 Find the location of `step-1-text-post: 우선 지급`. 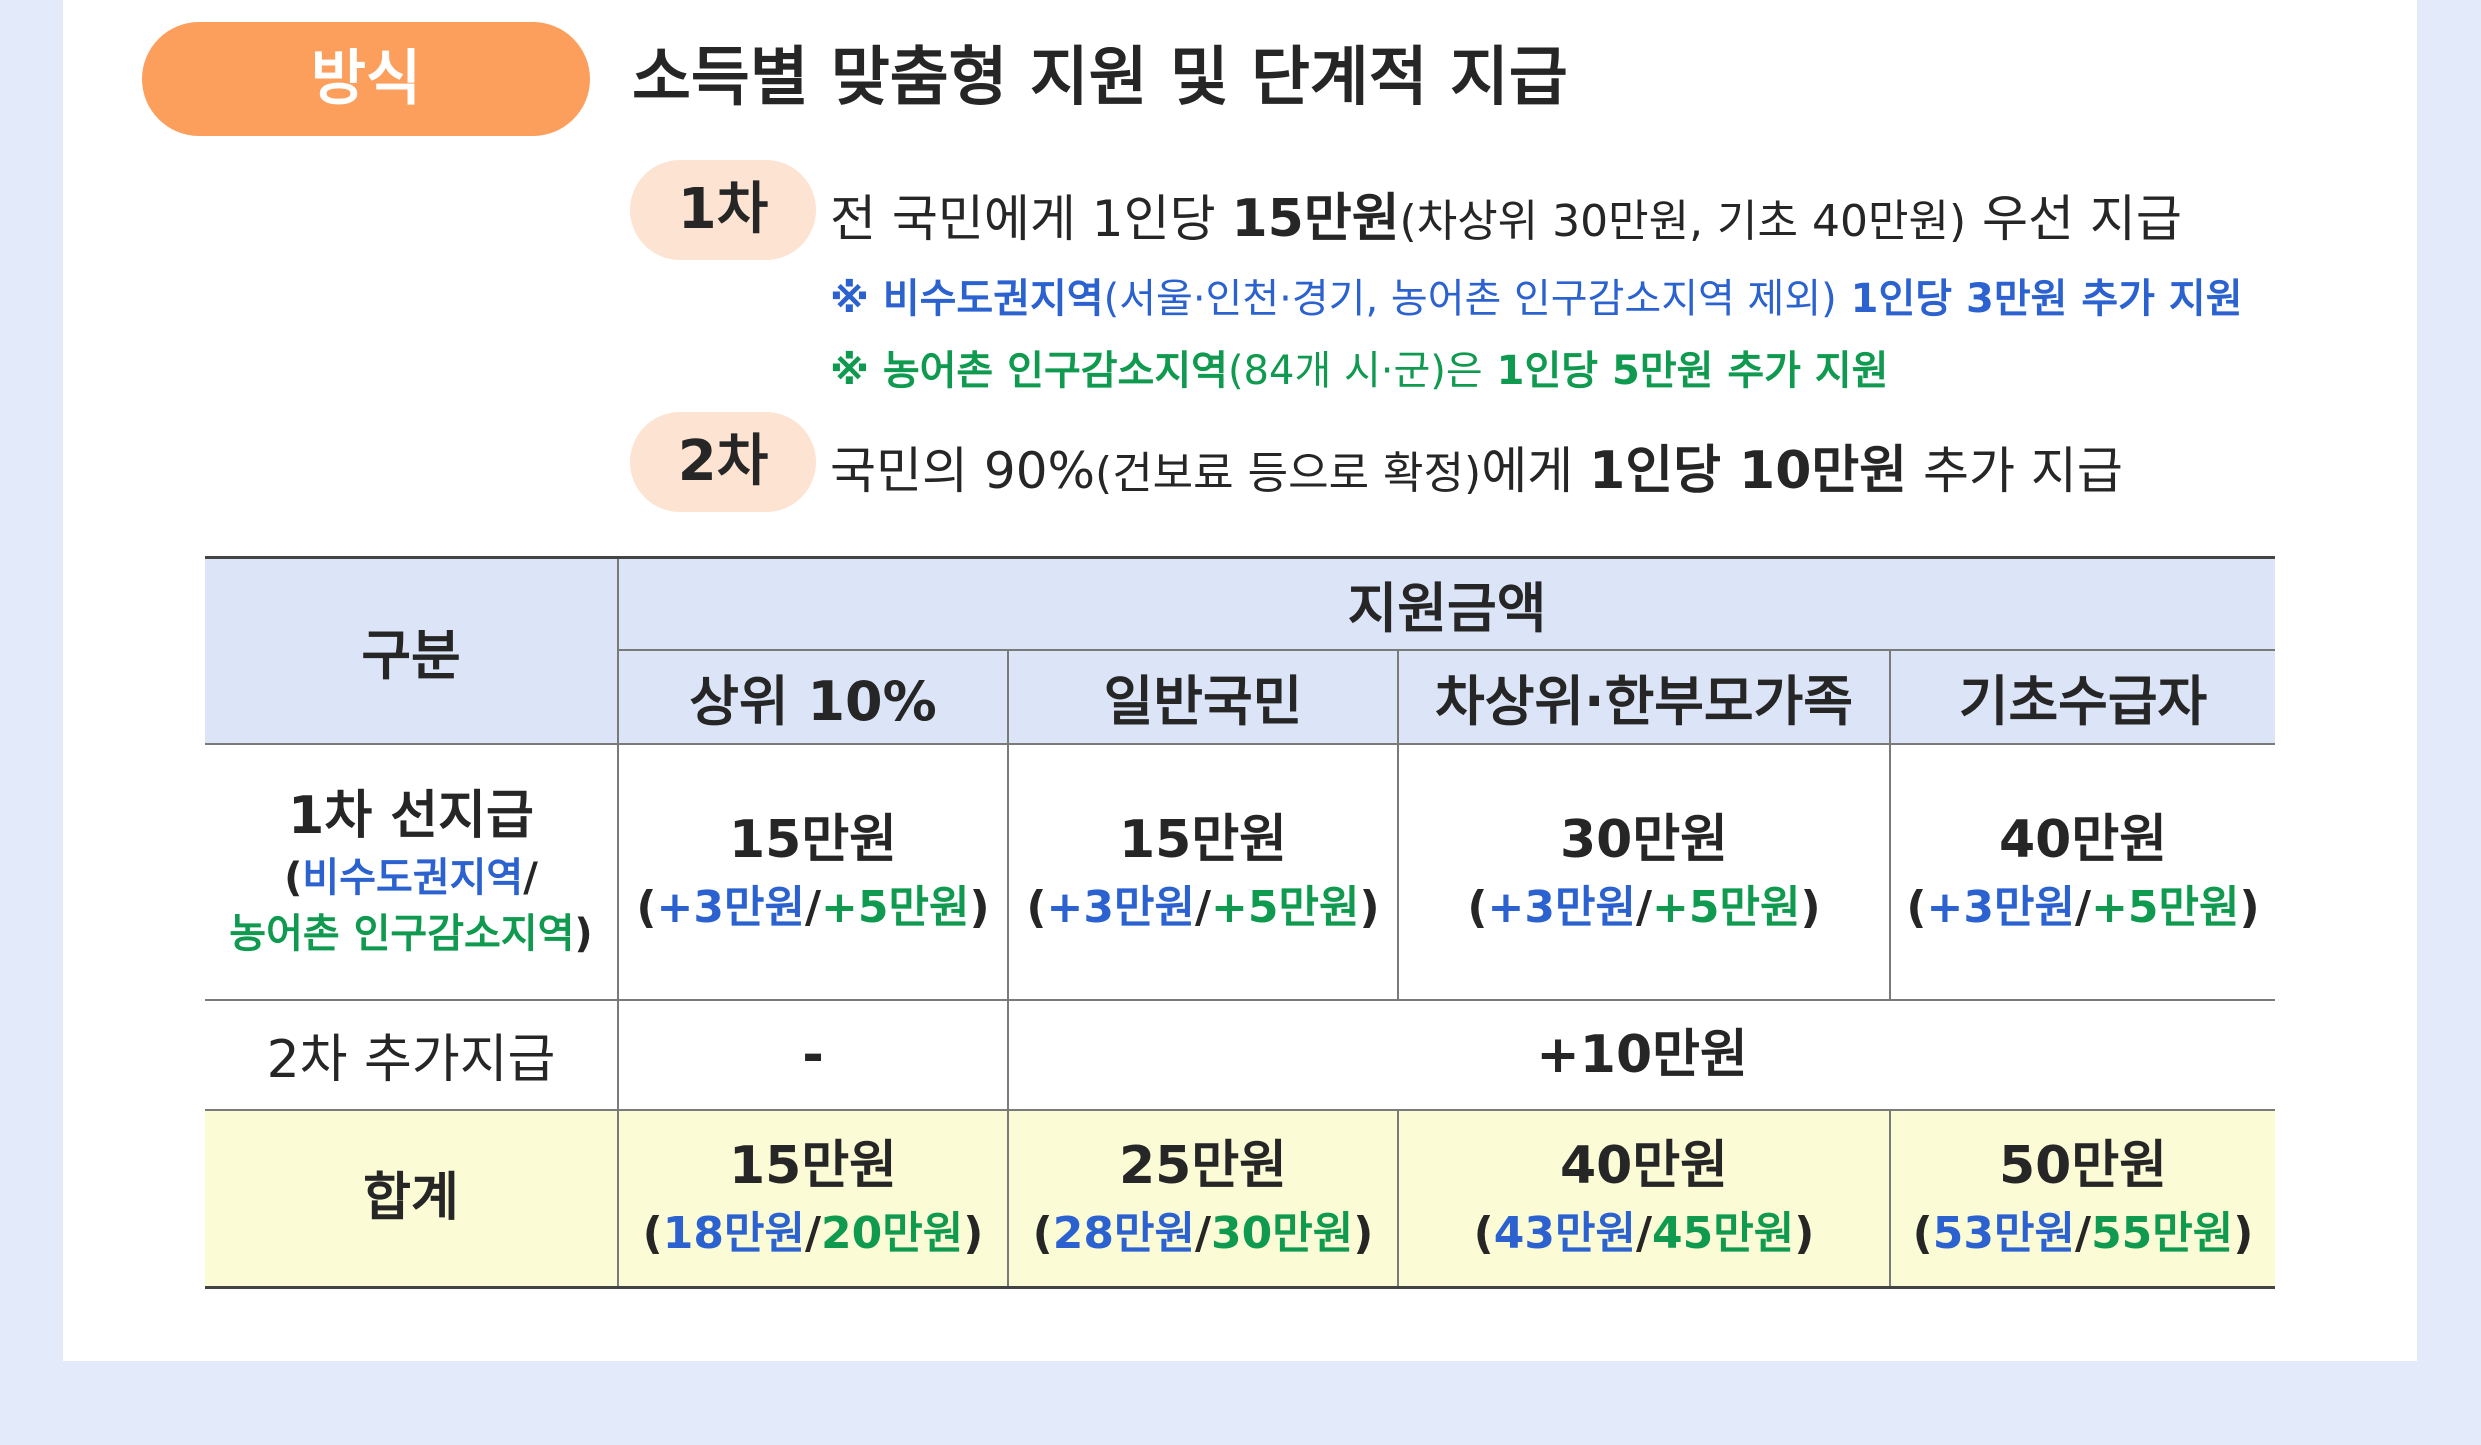

step-1-text-post: 우선 지급 is located at coordinates (2074, 219).